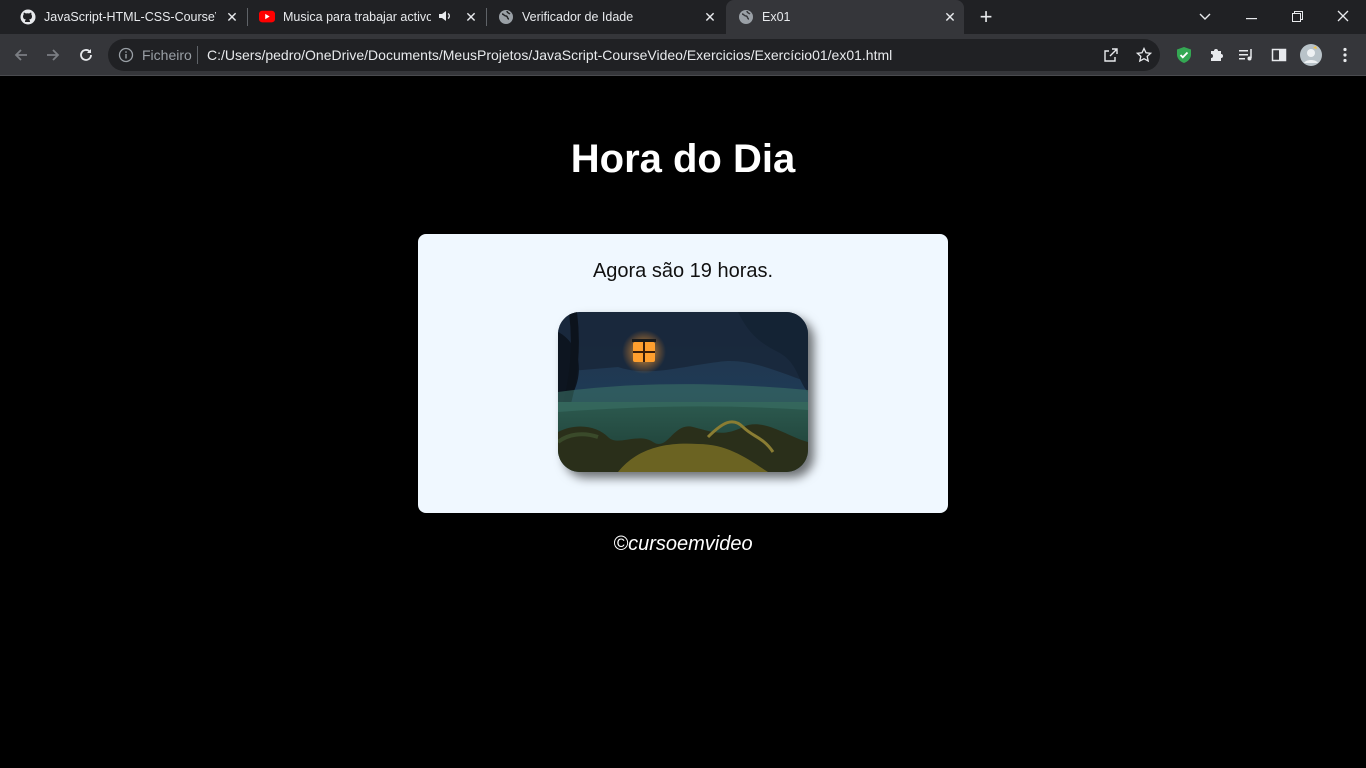 This screenshot has width=1366, height=768. I want to click on time-card: Agora são 19 horas., so click(683, 373).